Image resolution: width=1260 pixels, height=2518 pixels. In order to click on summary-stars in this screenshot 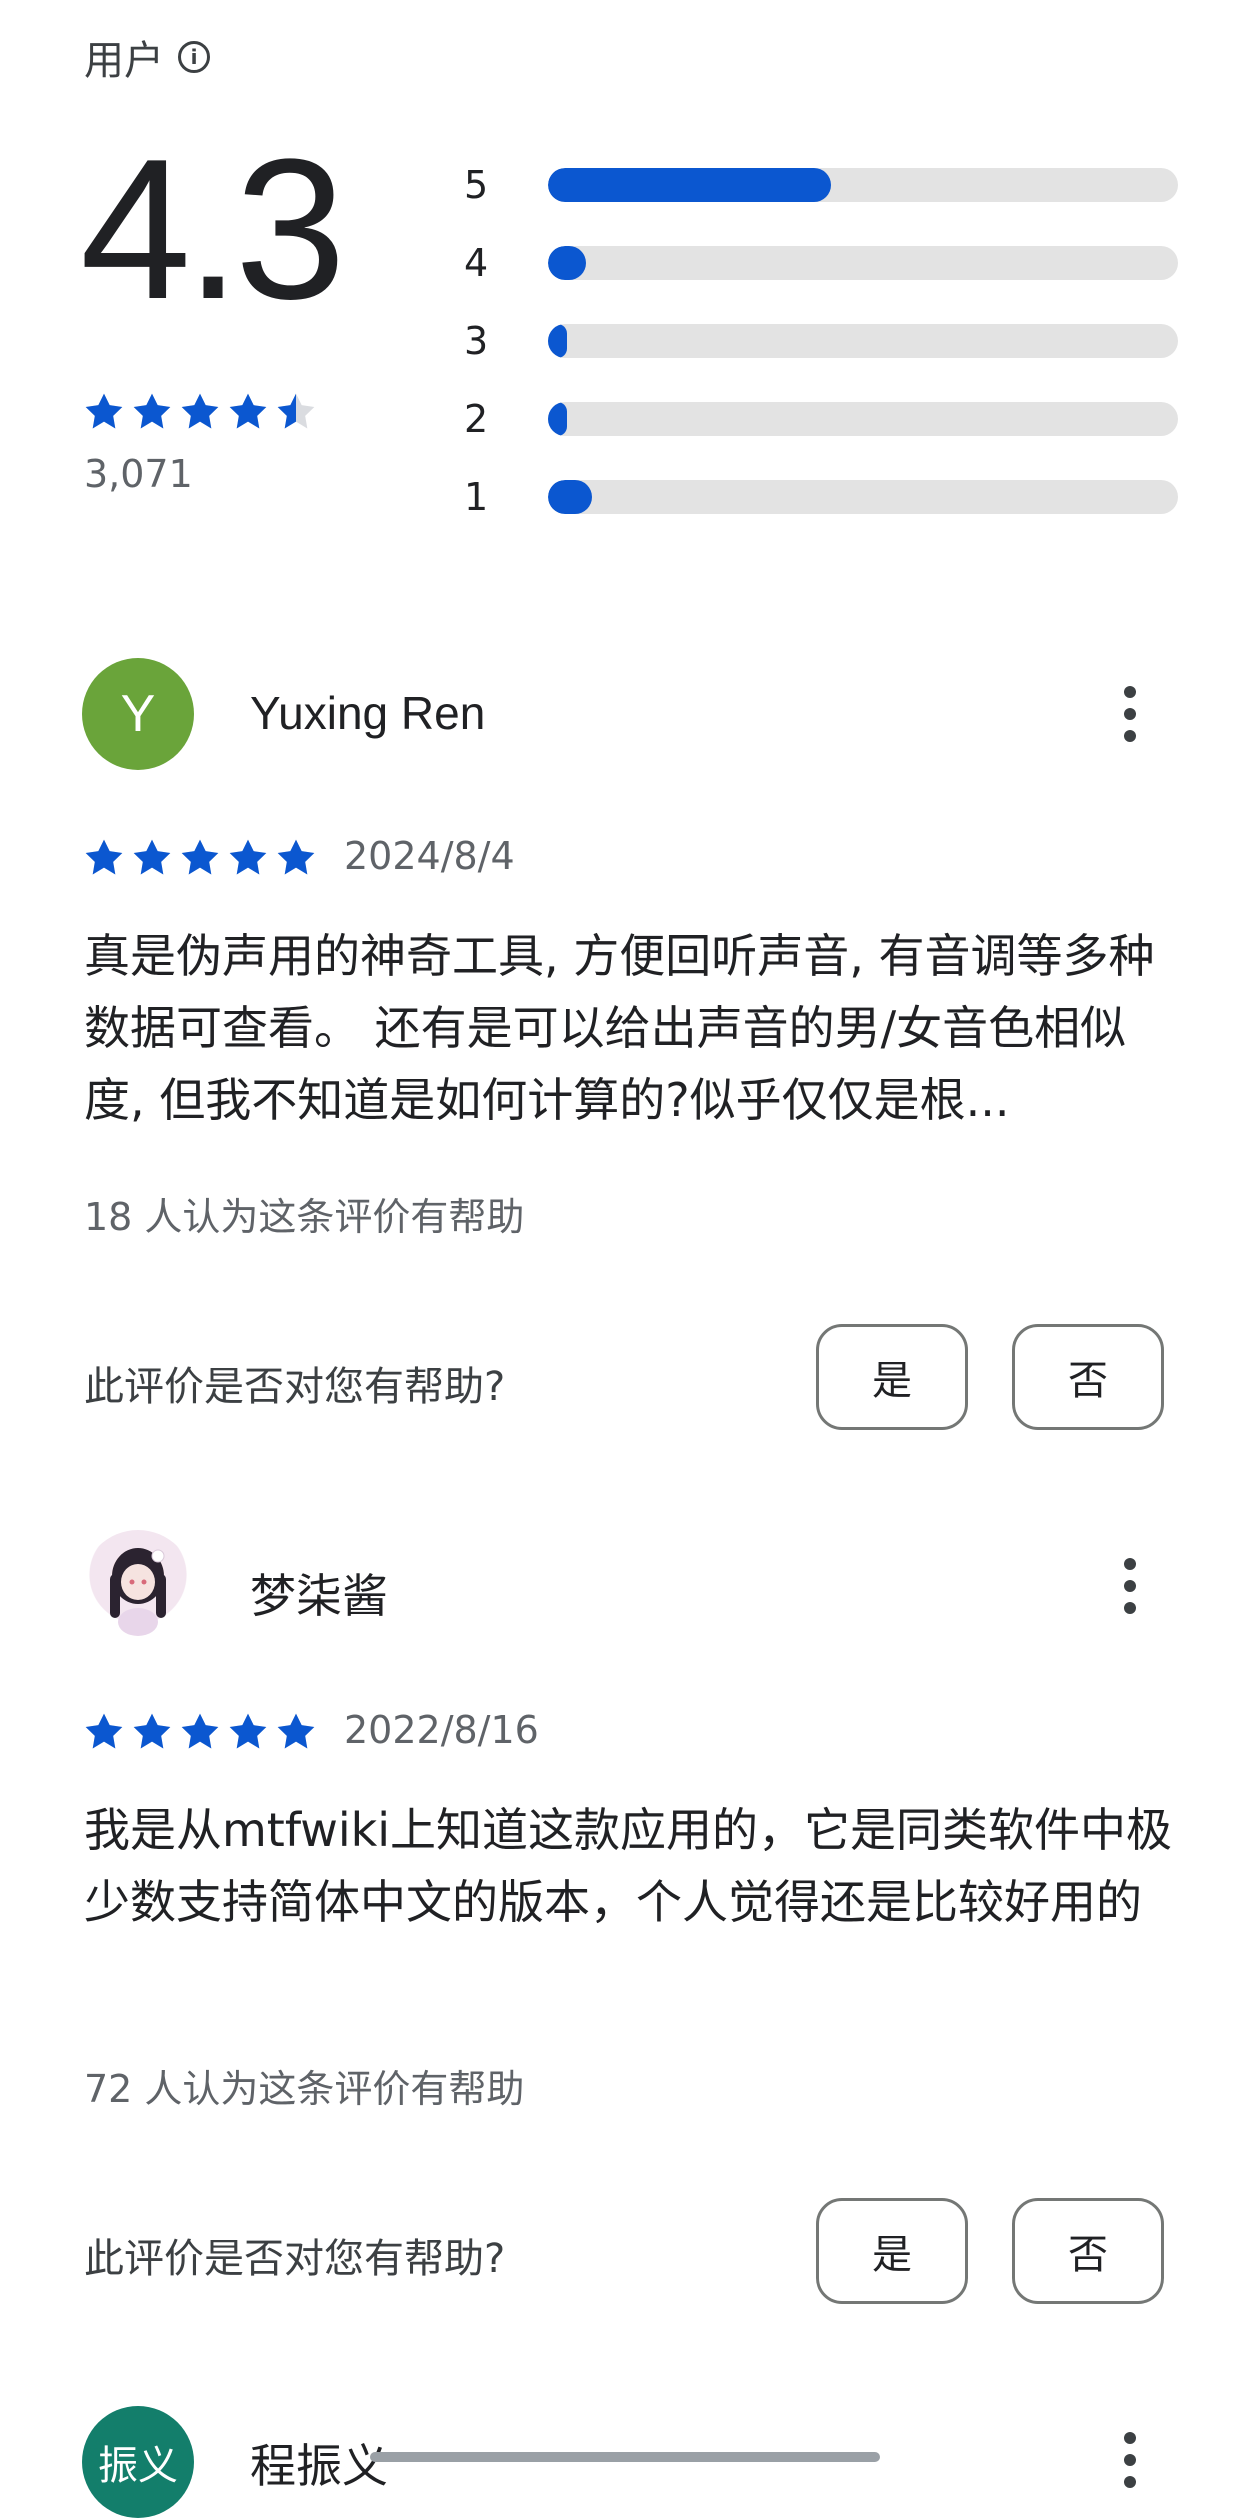, I will do `click(200, 412)`.